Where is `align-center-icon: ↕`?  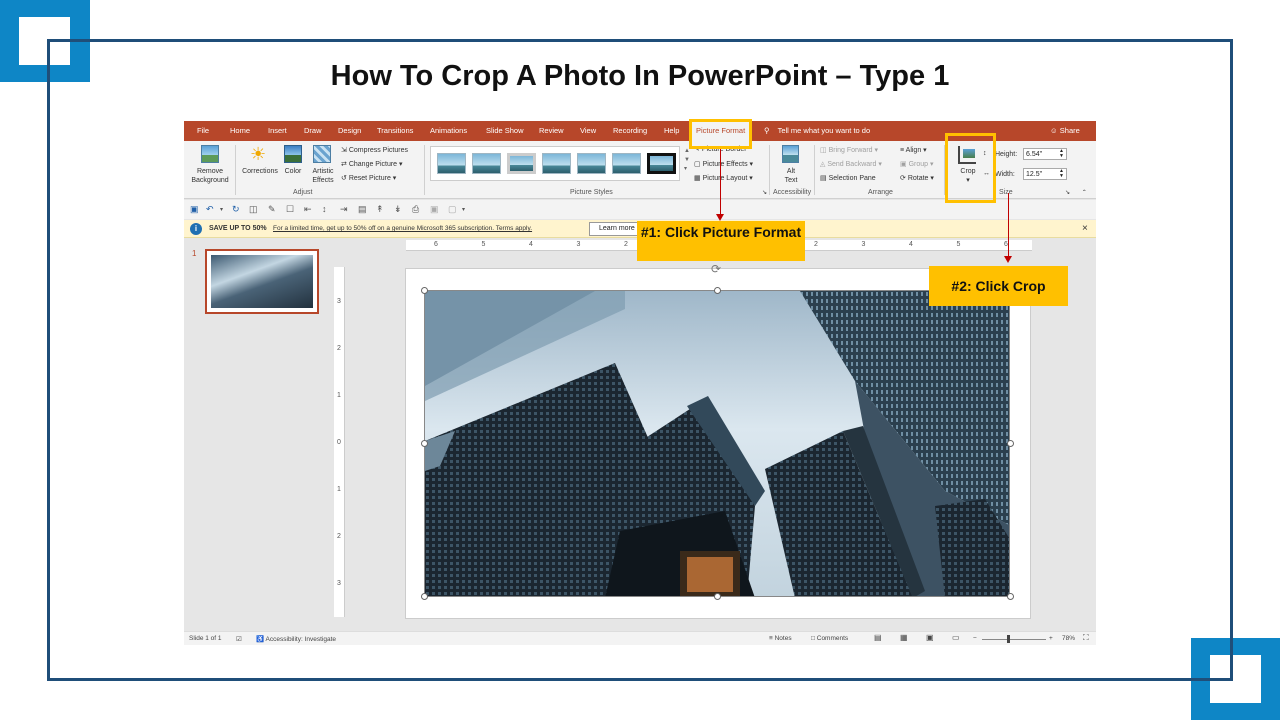
align-center-icon: ↕ is located at coordinates (324, 209).